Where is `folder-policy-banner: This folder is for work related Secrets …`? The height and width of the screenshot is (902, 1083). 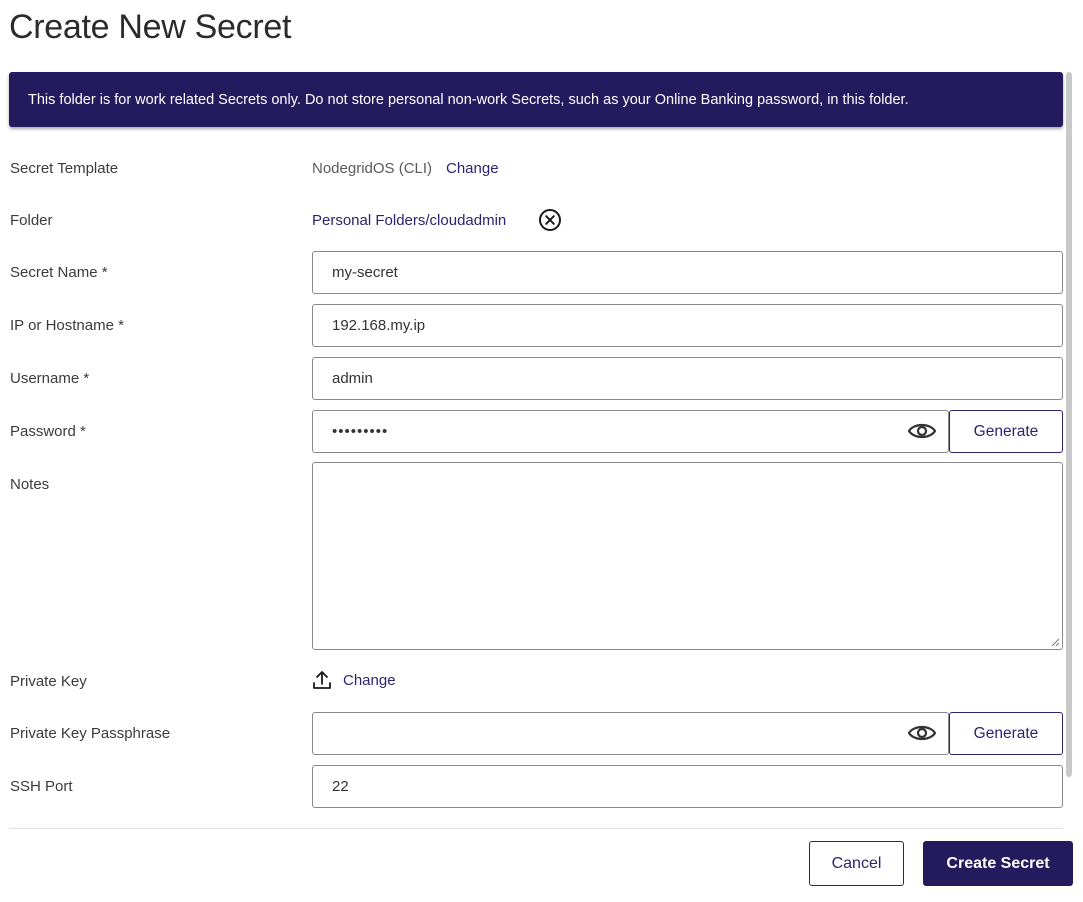 folder-policy-banner: This folder is for work related Secrets … is located at coordinates (536, 99).